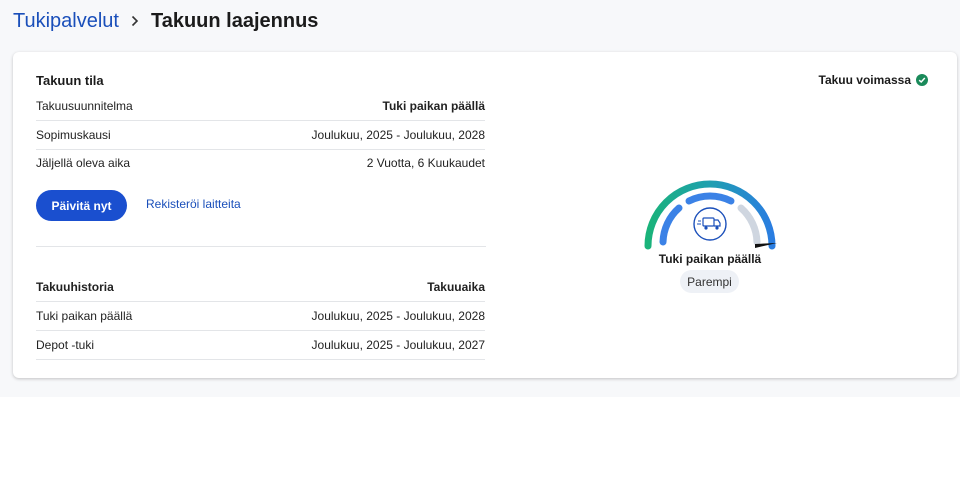 The height and width of the screenshot is (503, 960). Describe the element at coordinates (433, 106) in the screenshot. I see `warranty-plan-value: Tuki paikan päällä` at that location.